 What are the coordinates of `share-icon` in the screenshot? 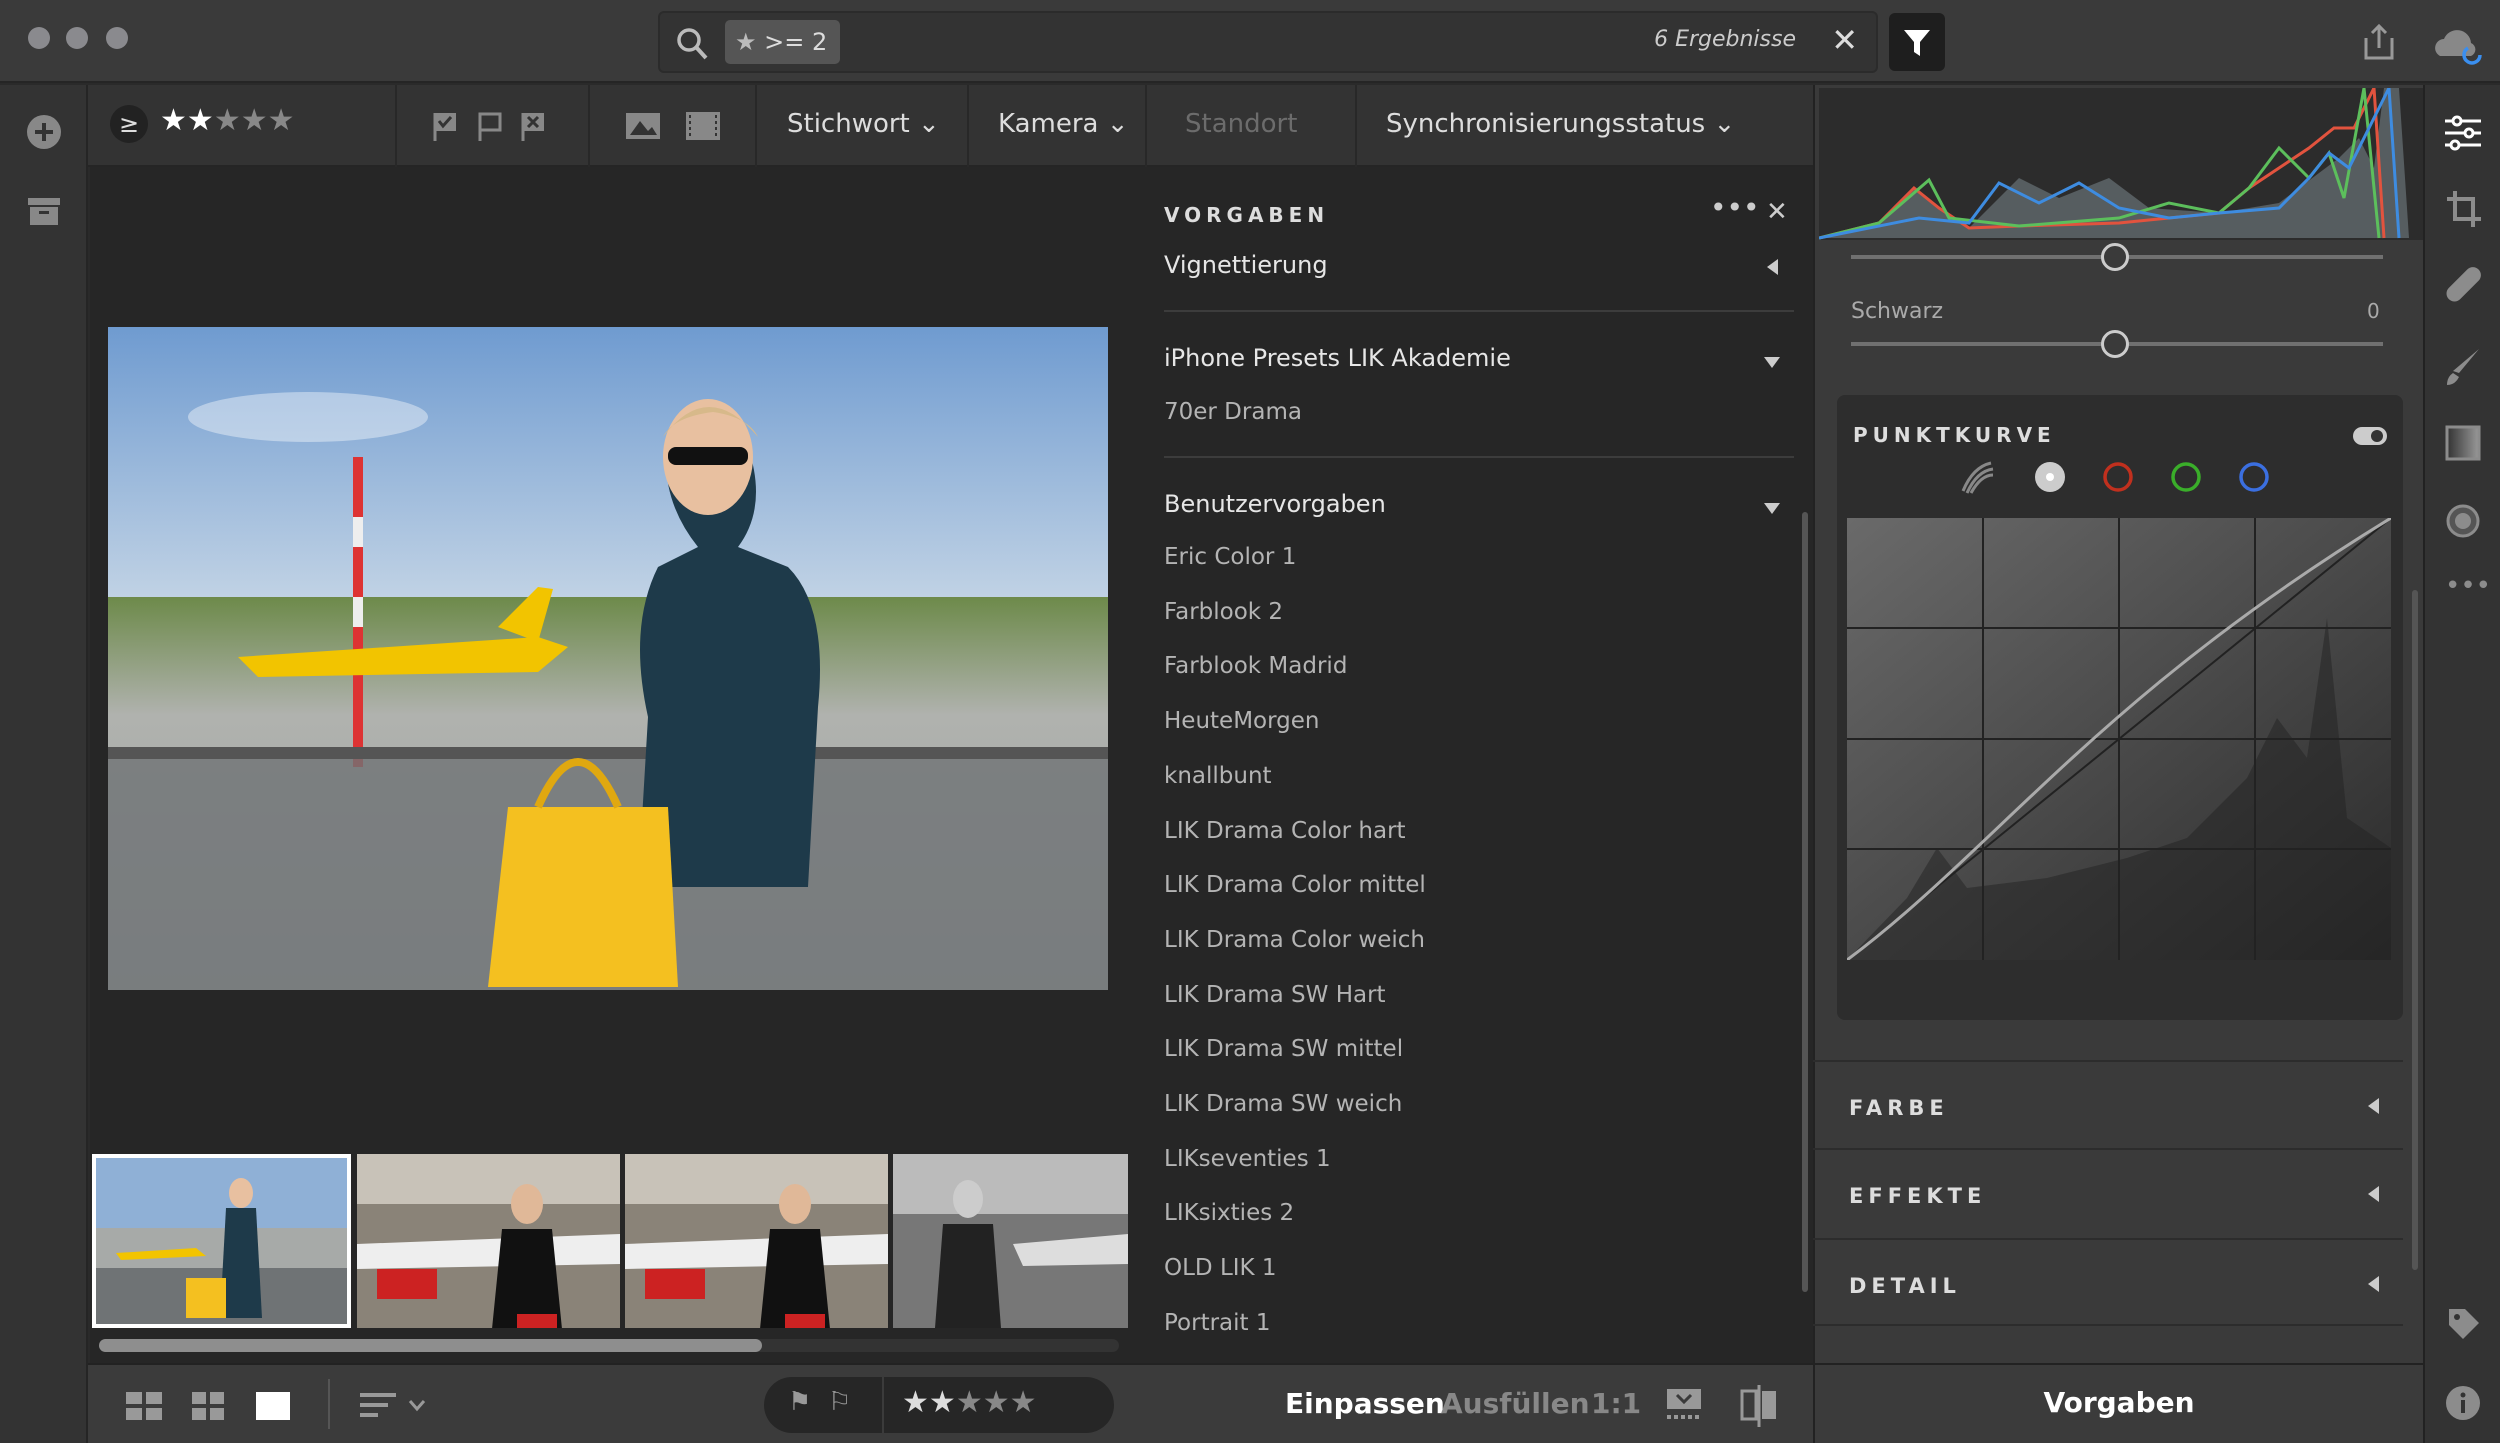 It's located at (2379, 42).